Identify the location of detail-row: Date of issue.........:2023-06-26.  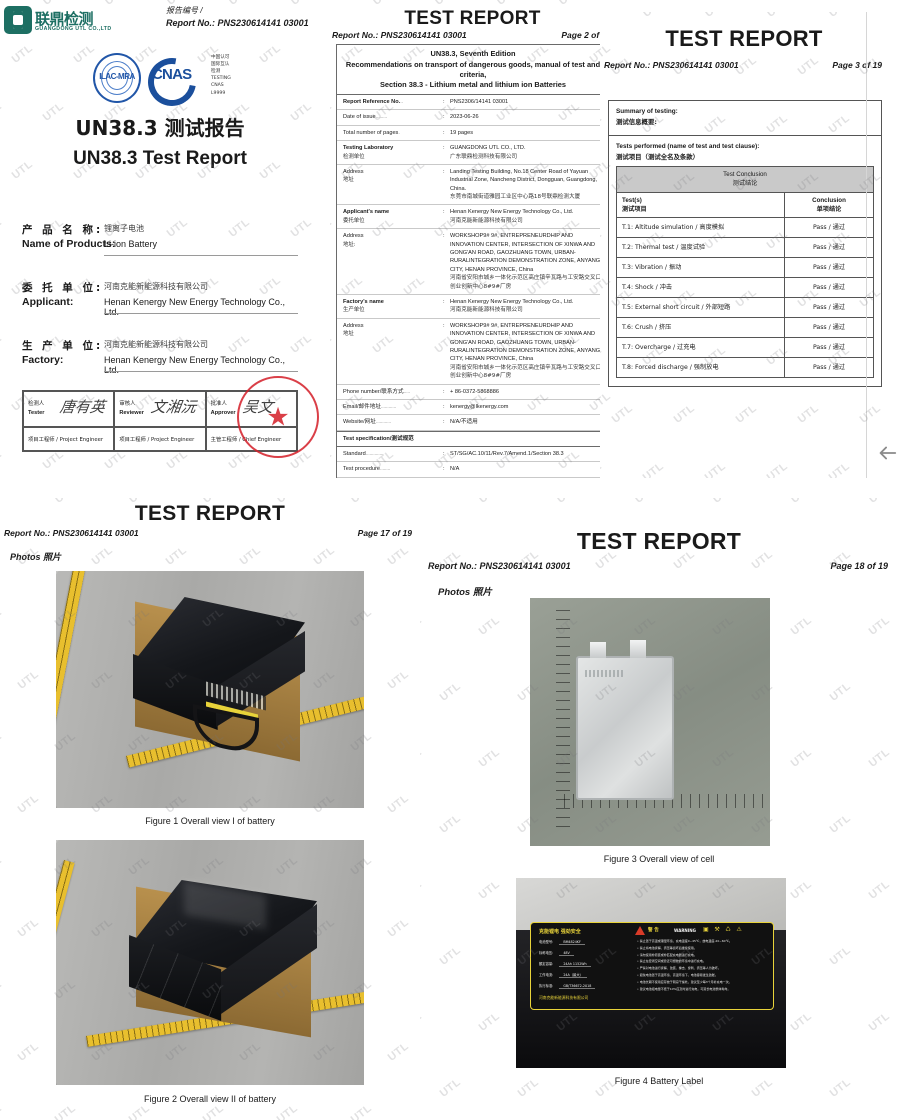
(473, 118).